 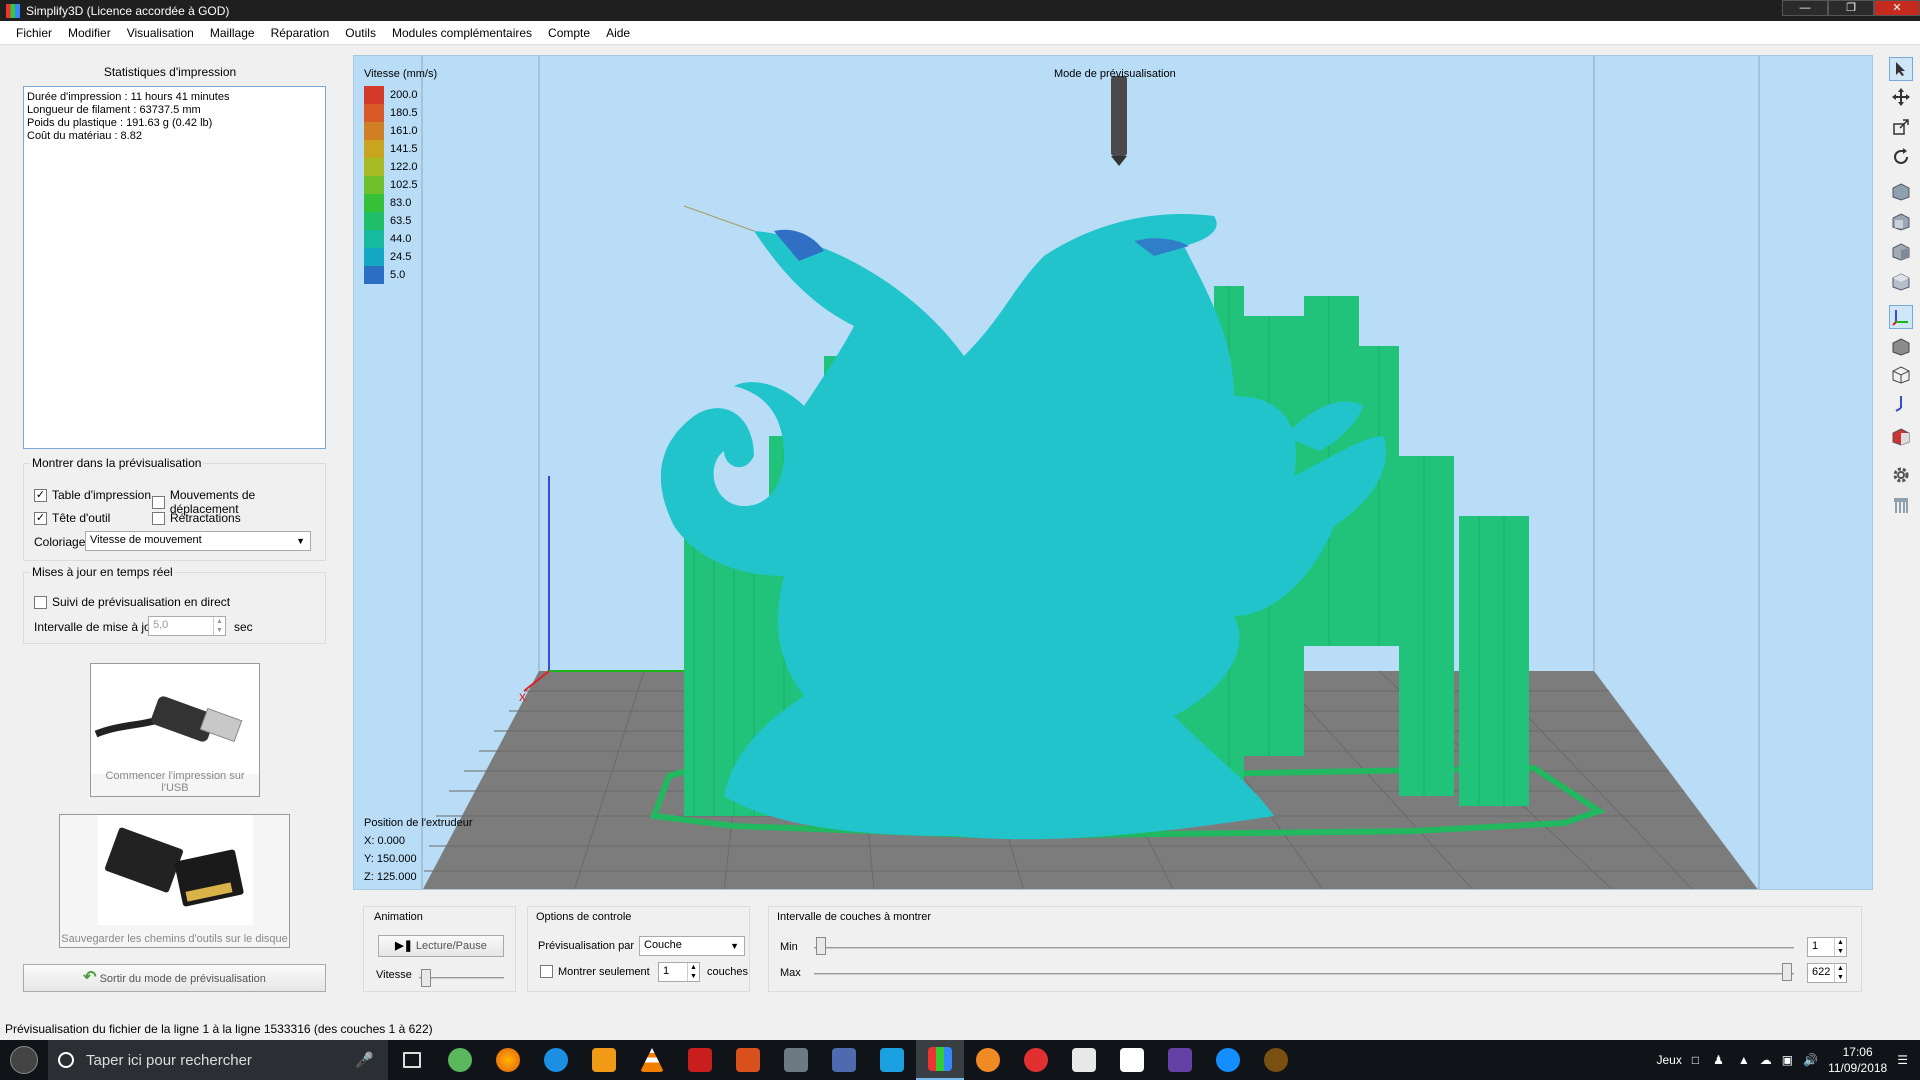 I want to click on blender-icon, so click(x=988, y=1060).